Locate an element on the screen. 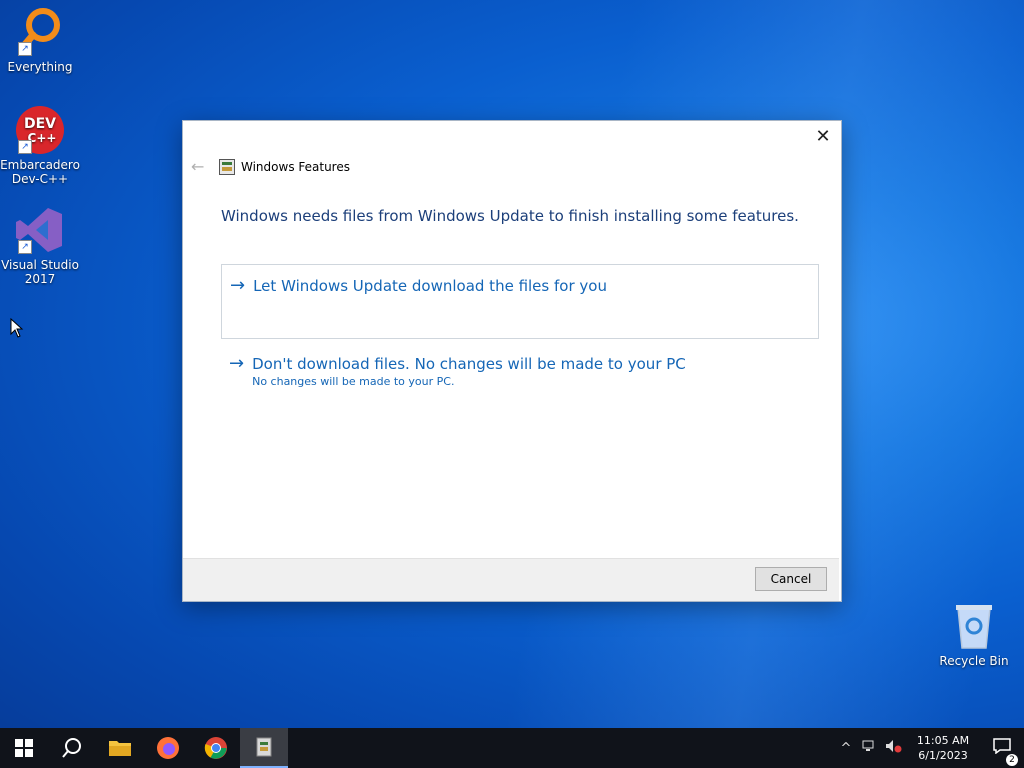 The width and height of the screenshot is (1024, 768). taskbar-windows-features is located at coordinates (264, 748).